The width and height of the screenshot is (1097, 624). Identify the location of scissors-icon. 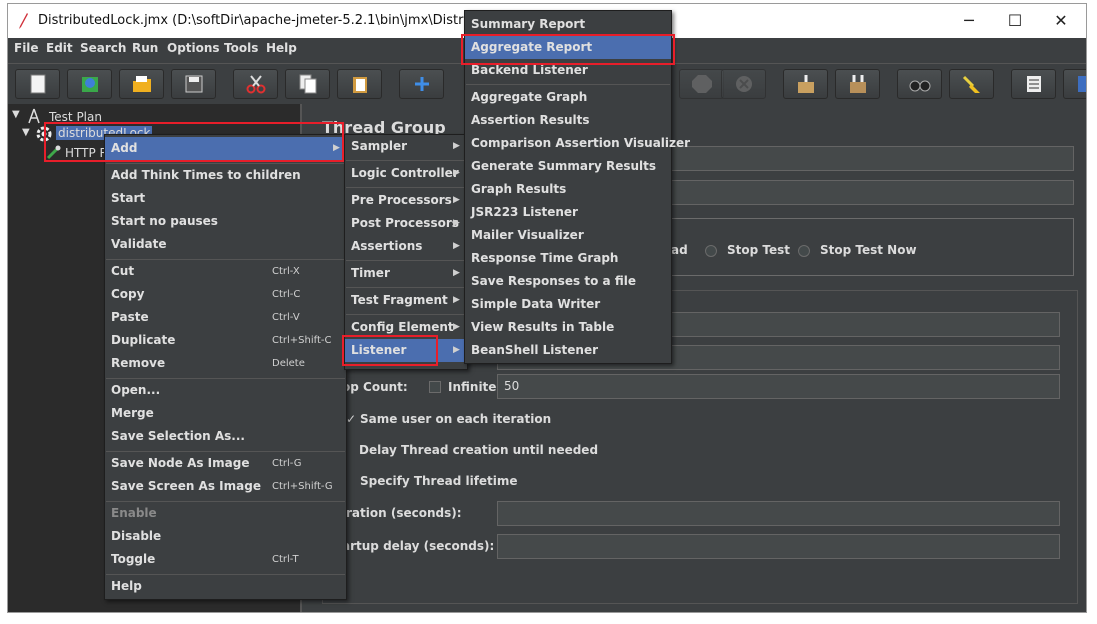
(256, 84).